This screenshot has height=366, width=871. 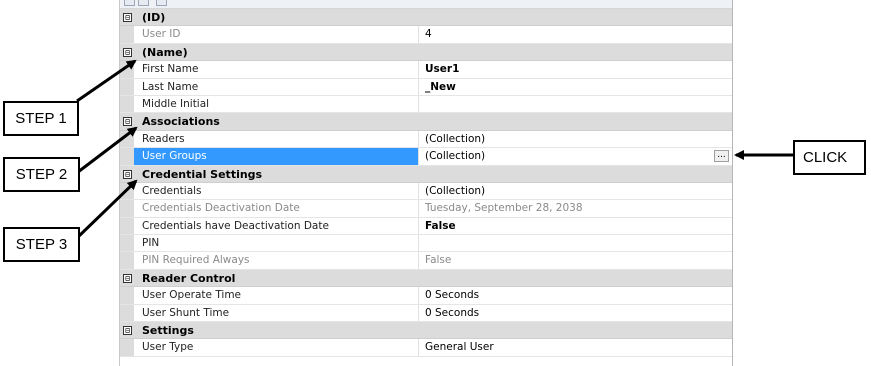 What do you see at coordinates (41, 118) in the screenshot?
I see `step1-callout: STEP 1` at bounding box center [41, 118].